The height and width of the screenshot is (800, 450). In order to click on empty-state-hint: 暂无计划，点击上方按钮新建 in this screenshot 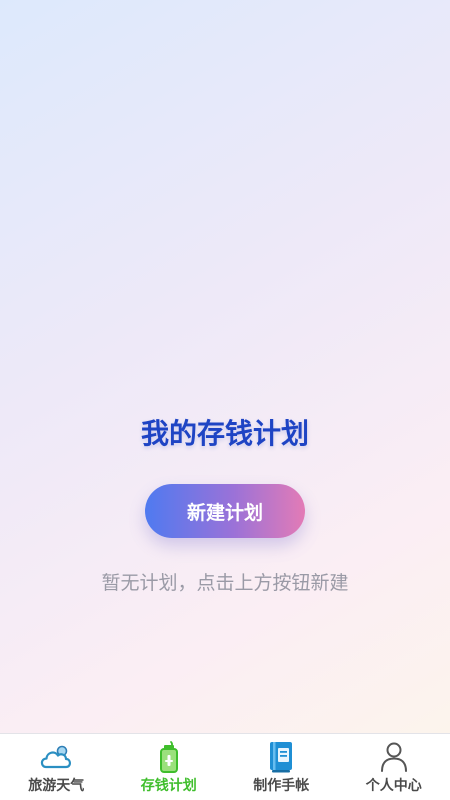, I will do `click(225, 583)`.